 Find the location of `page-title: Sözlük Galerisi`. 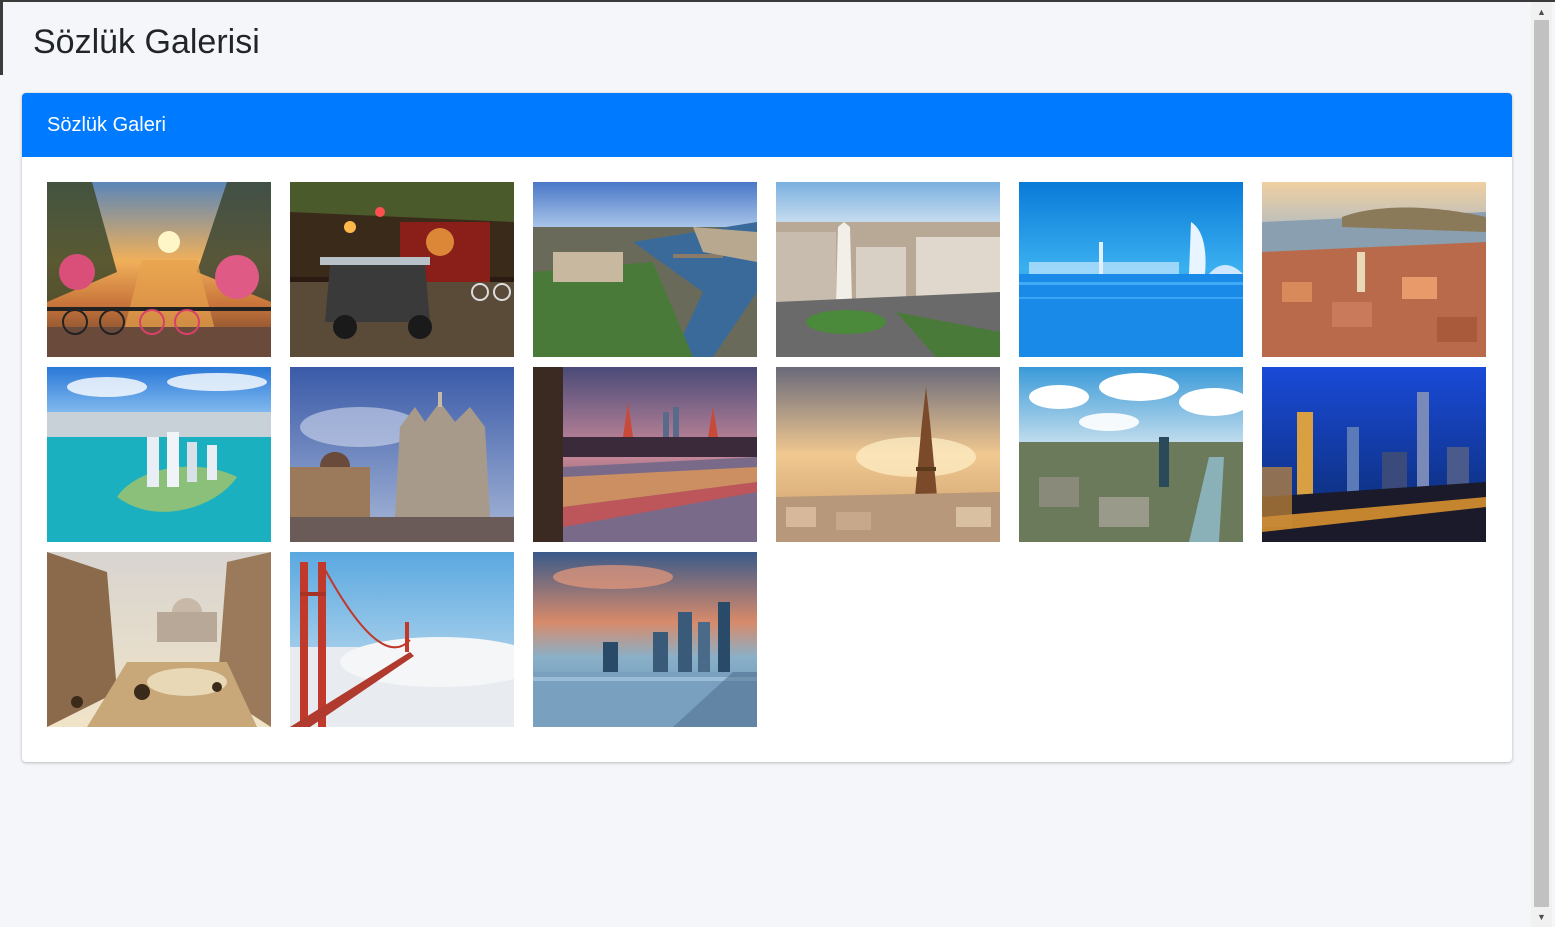

page-title: Sözlük Galerisi is located at coordinates (146, 42).